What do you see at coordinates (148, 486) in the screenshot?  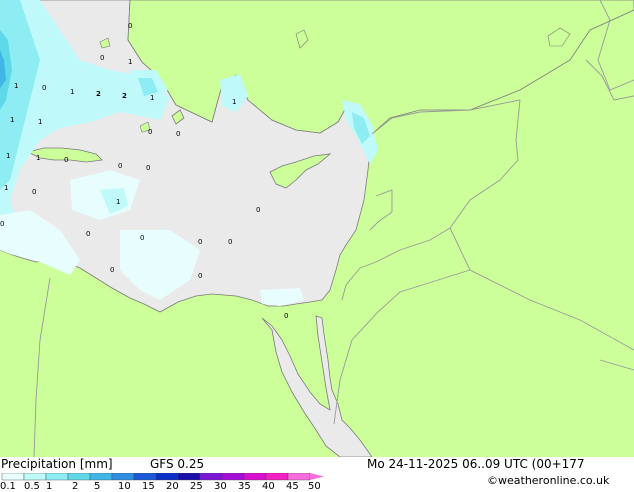 I see `scale-label: 15` at bounding box center [148, 486].